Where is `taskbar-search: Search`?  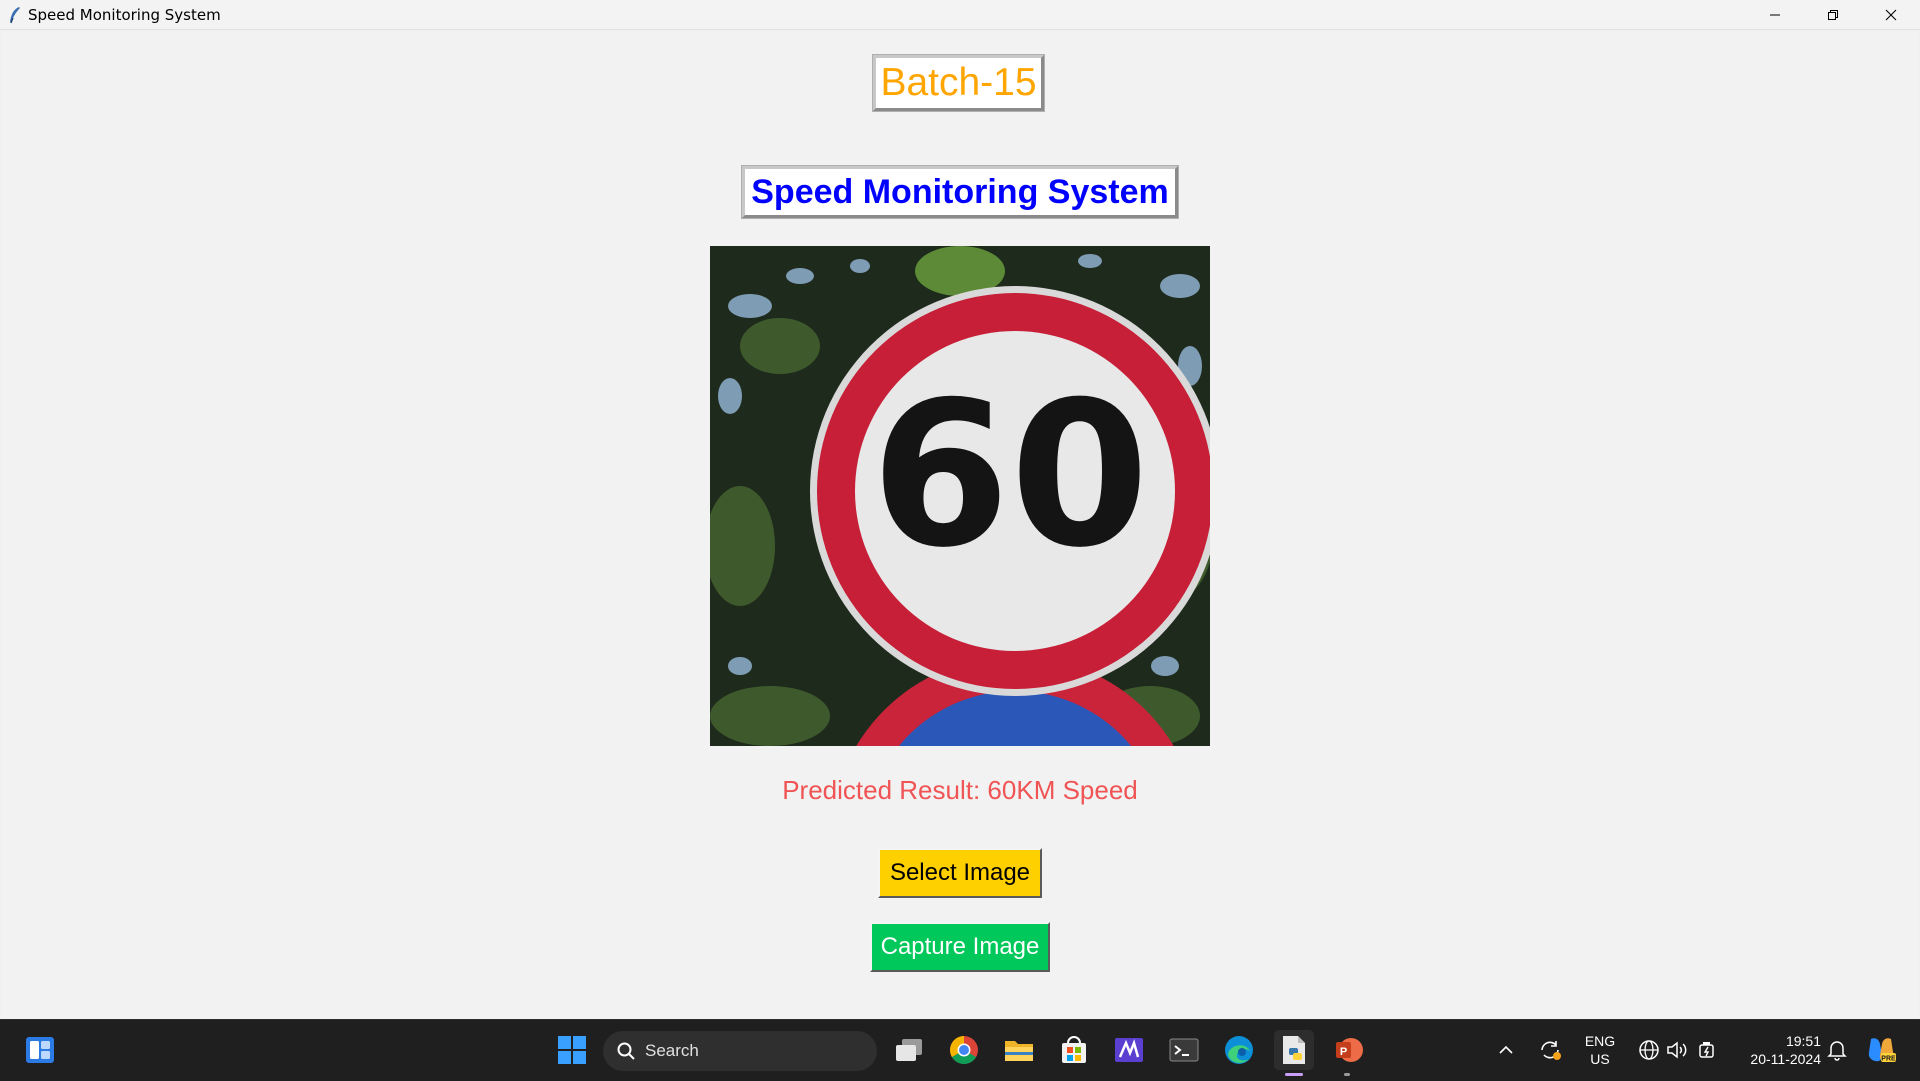 taskbar-search: Search is located at coordinates (740, 1051).